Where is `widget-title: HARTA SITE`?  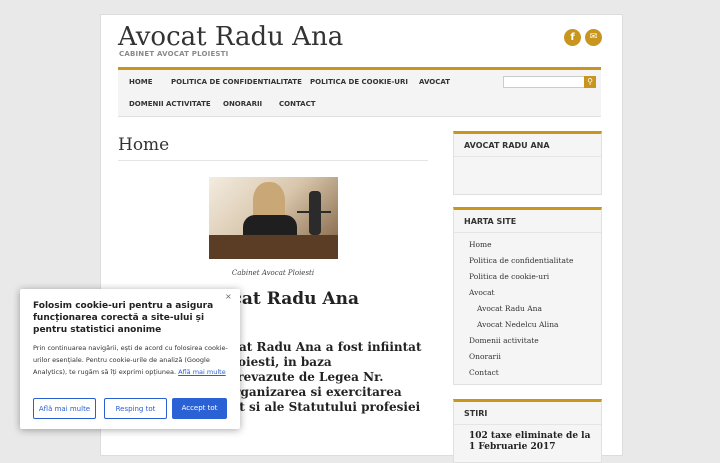 widget-title: HARTA SITE is located at coordinates (527, 221).